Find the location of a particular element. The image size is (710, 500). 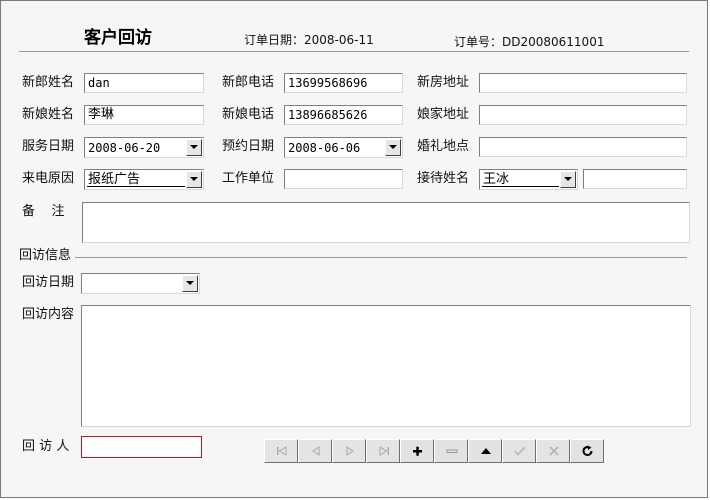

minus-icon is located at coordinates (452, 451).